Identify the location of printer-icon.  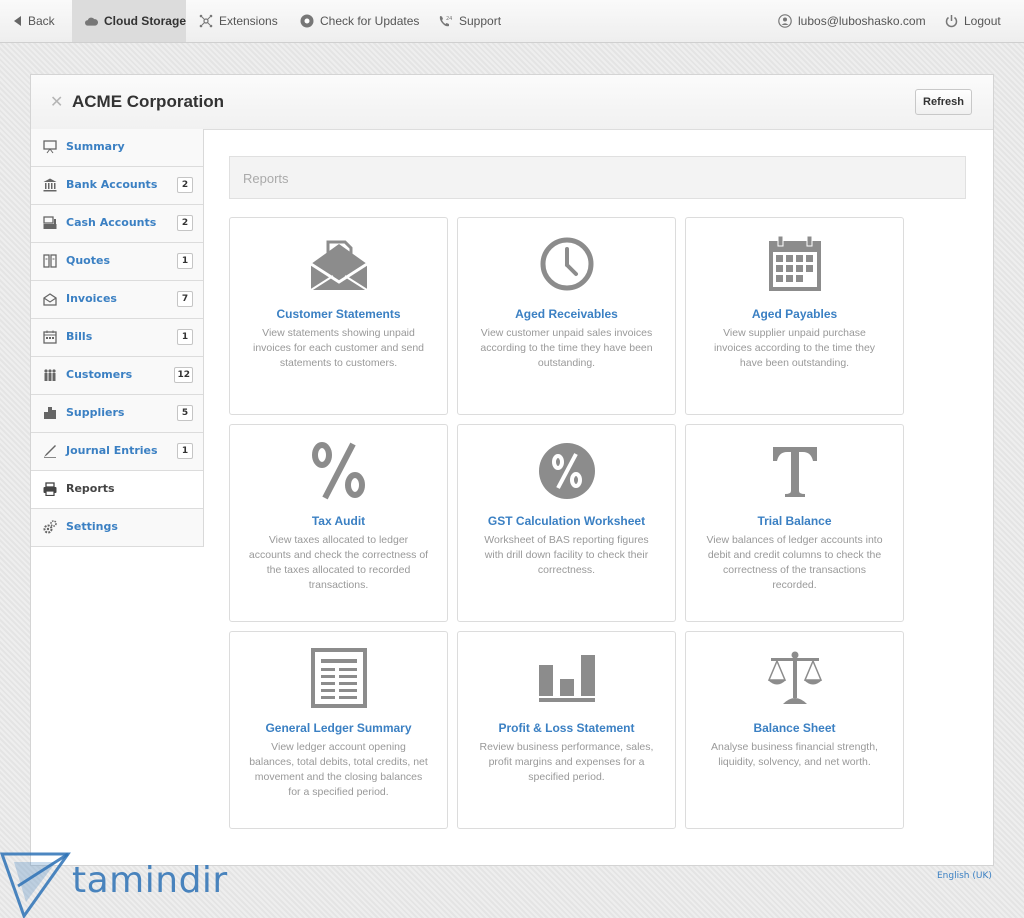
(50, 489).